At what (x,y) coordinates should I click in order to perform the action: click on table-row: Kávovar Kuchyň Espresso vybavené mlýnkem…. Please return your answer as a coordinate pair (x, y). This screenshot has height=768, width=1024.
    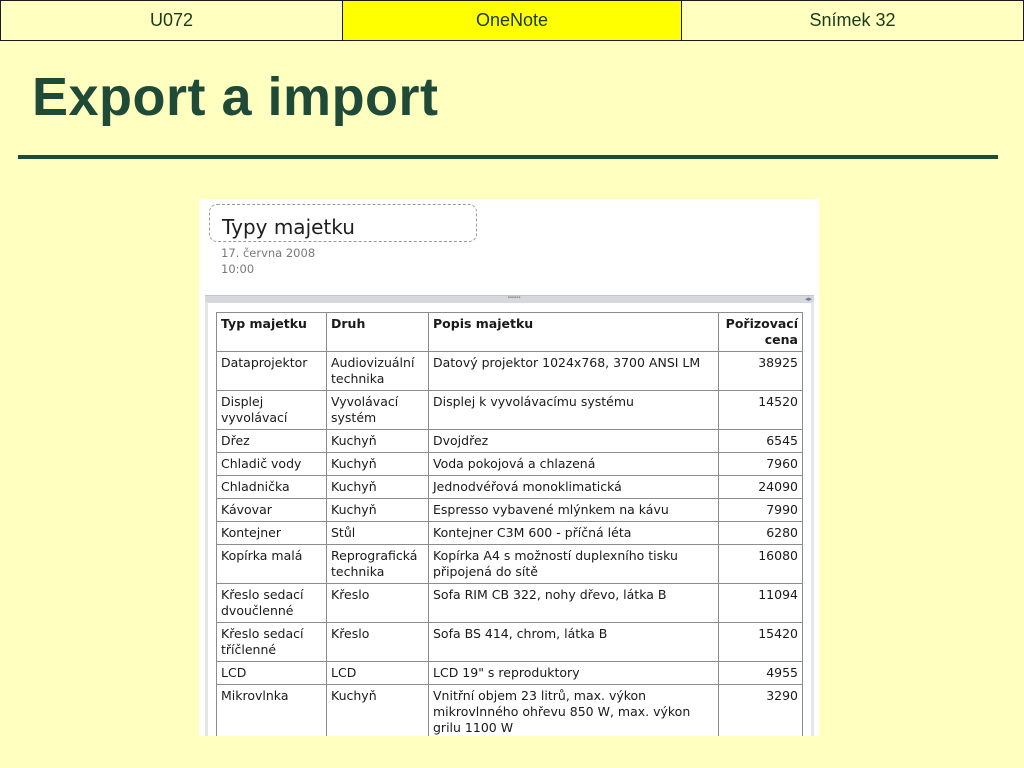
    Looking at the image, I should click on (509, 510).